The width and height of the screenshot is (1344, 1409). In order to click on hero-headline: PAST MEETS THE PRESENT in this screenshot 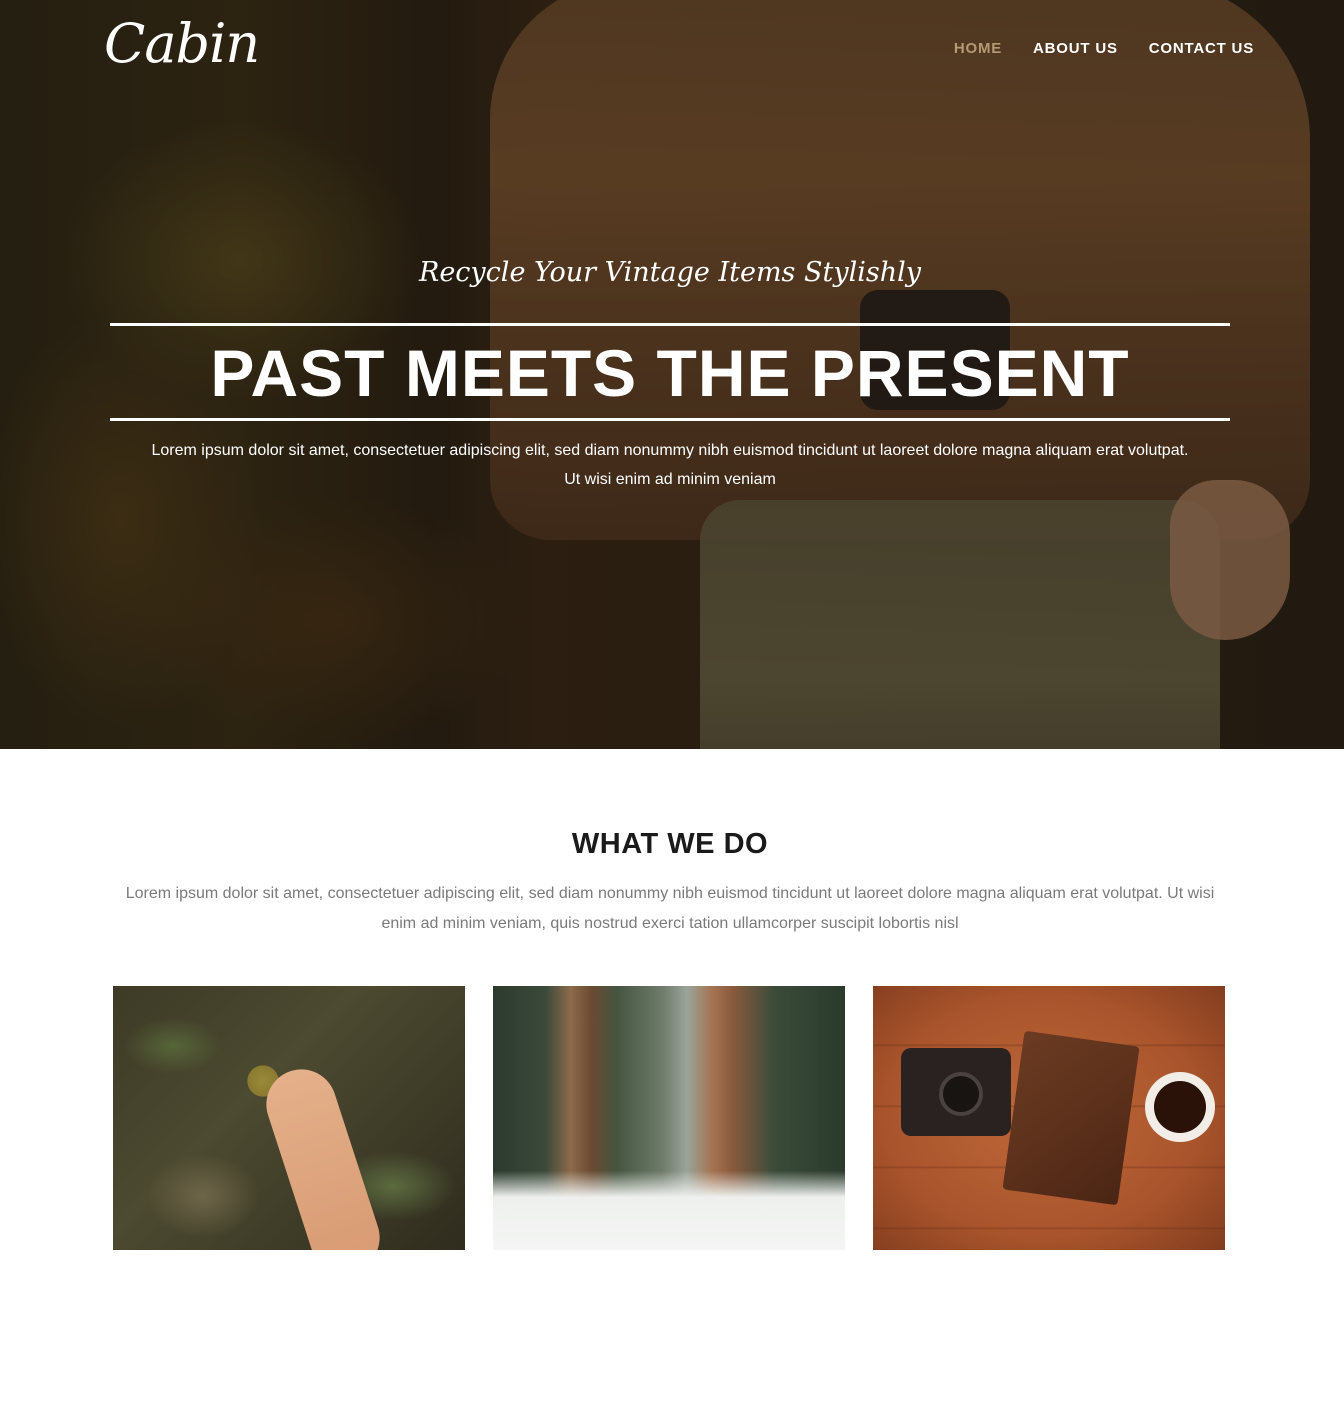, I will do `click(670, 373)`.